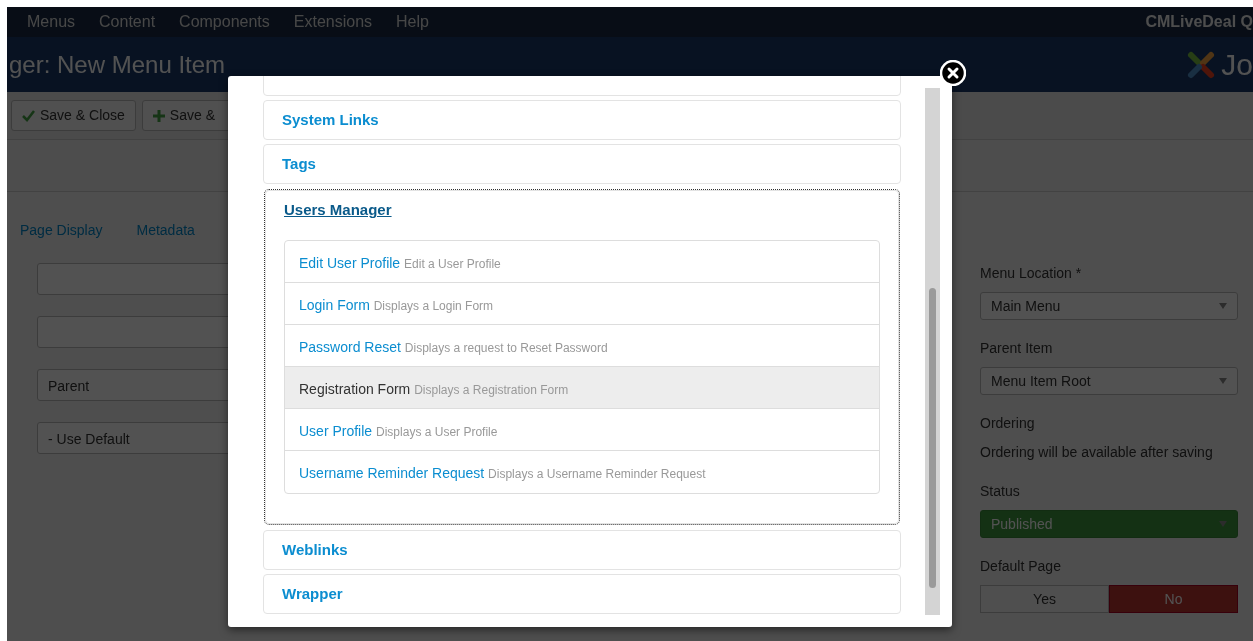 The image size is (1253, 641). I want to click on menu-type-link: User Profile Displays a User Profile, so click(582, 430).